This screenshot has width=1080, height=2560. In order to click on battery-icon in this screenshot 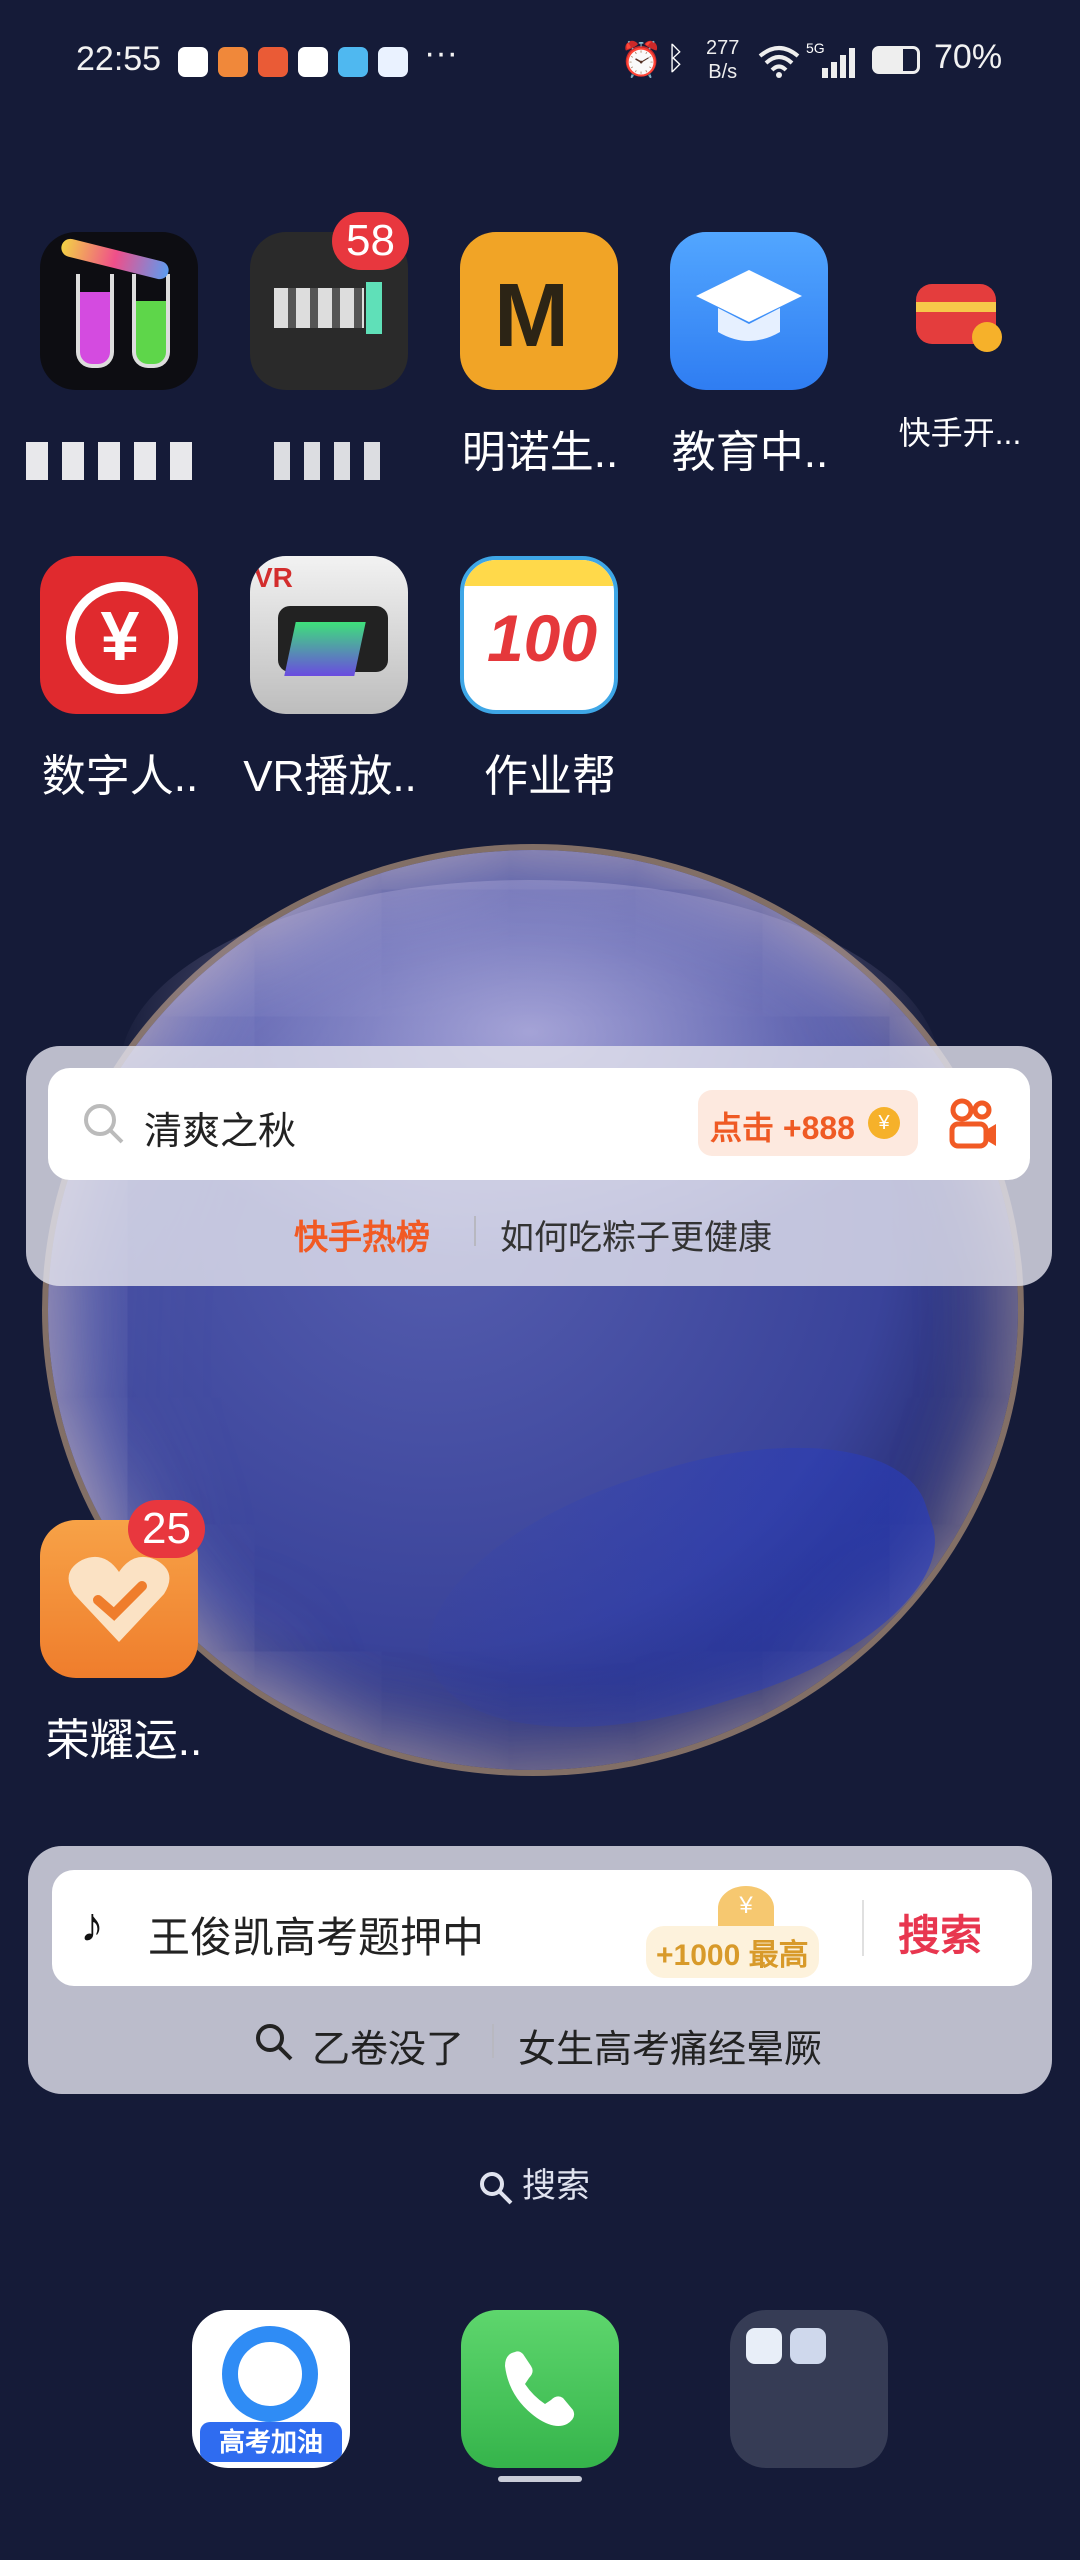, I will do `click(896, 60)`.